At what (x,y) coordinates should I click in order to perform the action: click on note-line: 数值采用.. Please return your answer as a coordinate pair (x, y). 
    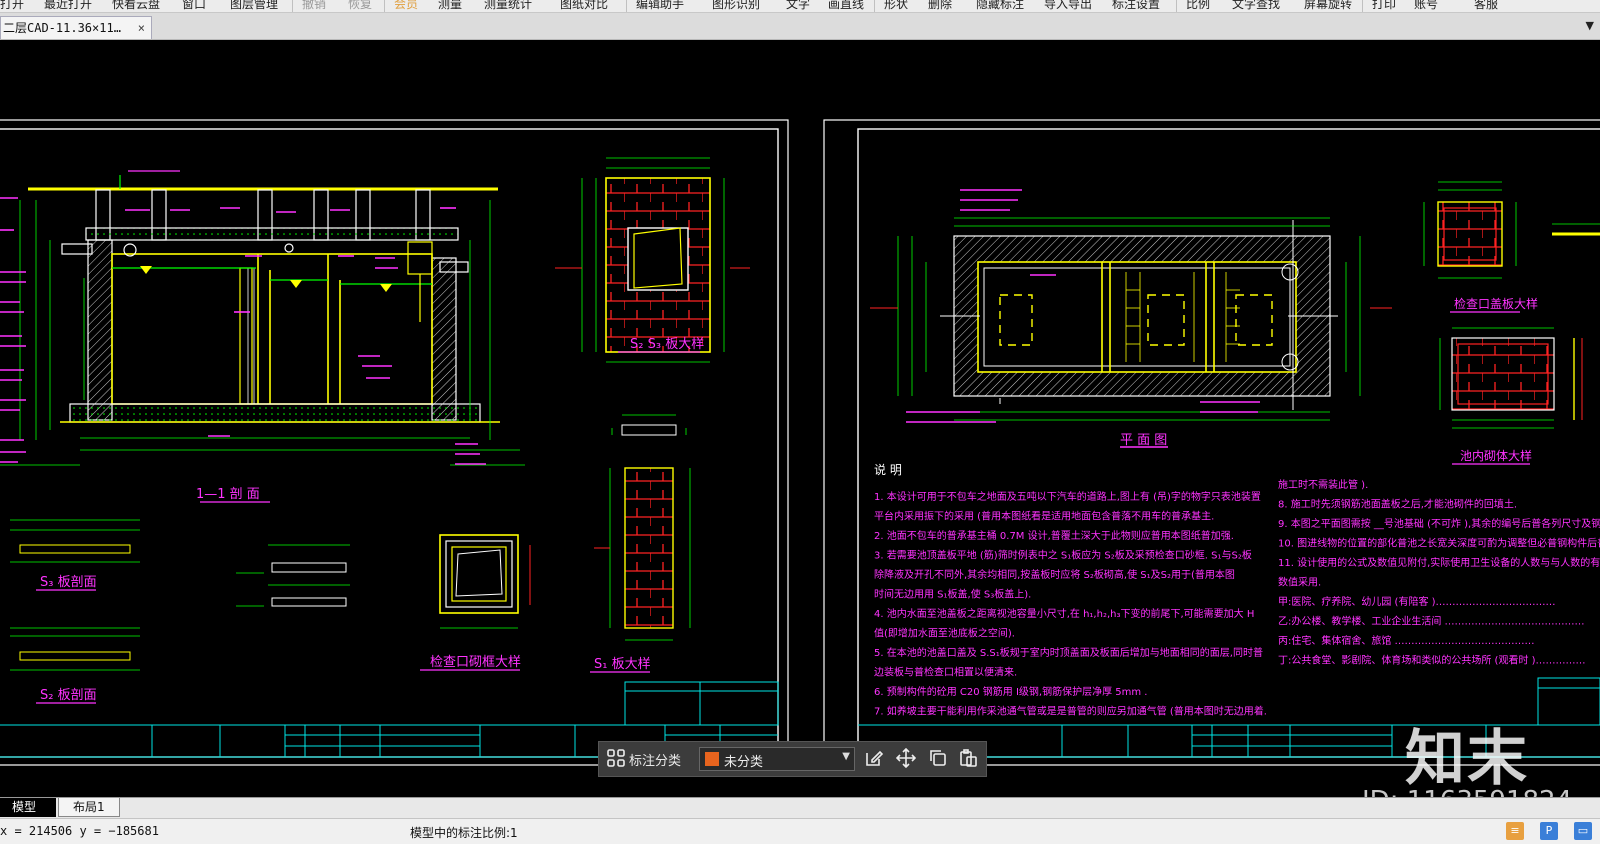
    Looking at the image, I should click on (1299, 582).